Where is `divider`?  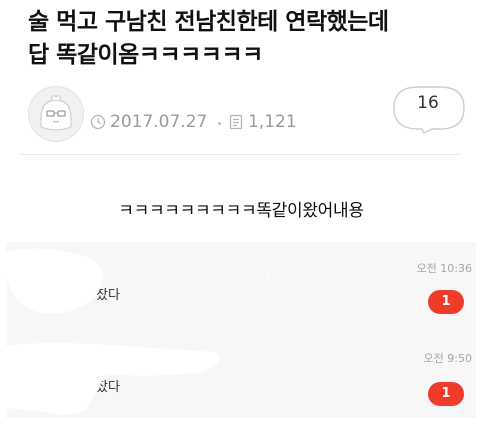 divider is located at coordinates (240, 154).